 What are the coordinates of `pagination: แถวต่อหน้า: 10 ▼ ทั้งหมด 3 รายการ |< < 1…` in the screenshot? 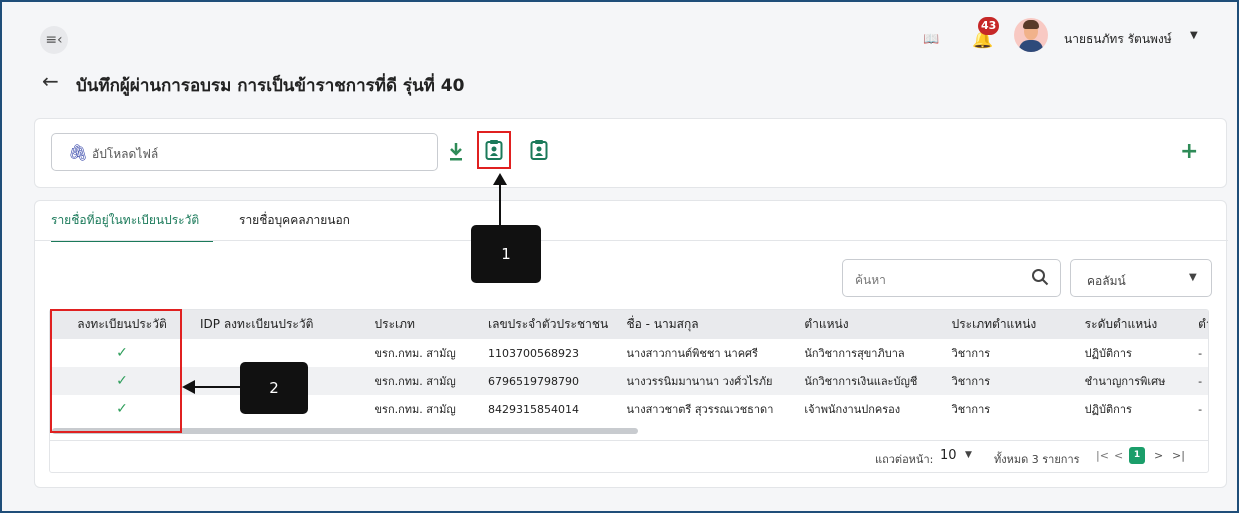 It's located at (629, 455).